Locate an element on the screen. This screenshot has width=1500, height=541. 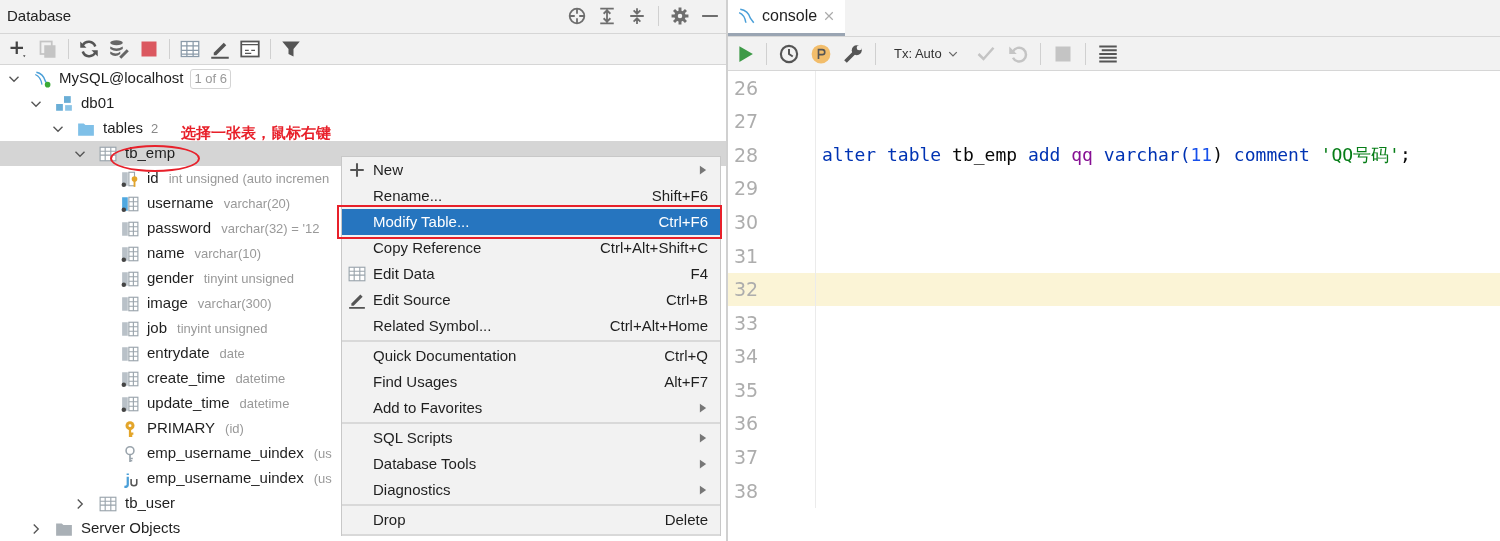
line-number: 30 is located at coordinates (746, 222).